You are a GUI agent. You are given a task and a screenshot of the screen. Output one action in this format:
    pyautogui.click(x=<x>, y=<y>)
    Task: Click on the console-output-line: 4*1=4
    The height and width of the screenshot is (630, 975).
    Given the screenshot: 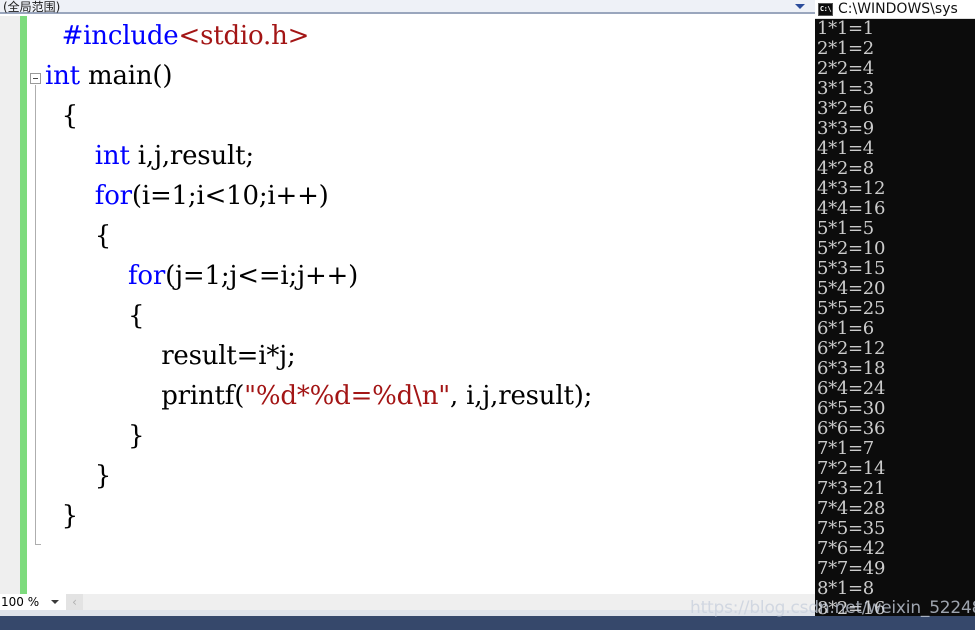 What is the action you would take?
    pyautogui.click(x=845, y=148)
    